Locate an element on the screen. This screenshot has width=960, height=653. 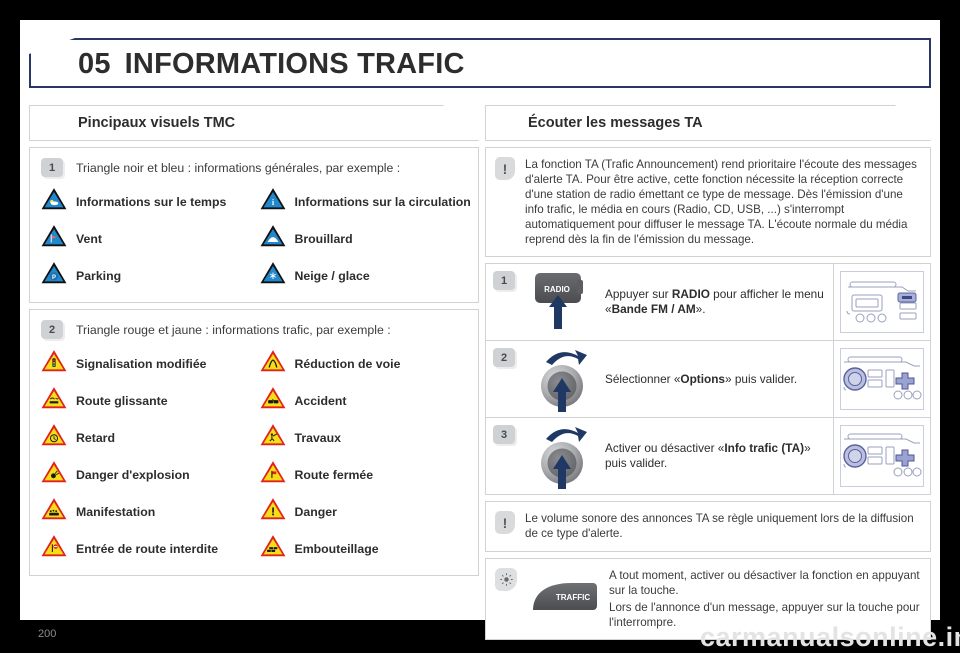
demonstration-icon is located at coordinates (54, 511).